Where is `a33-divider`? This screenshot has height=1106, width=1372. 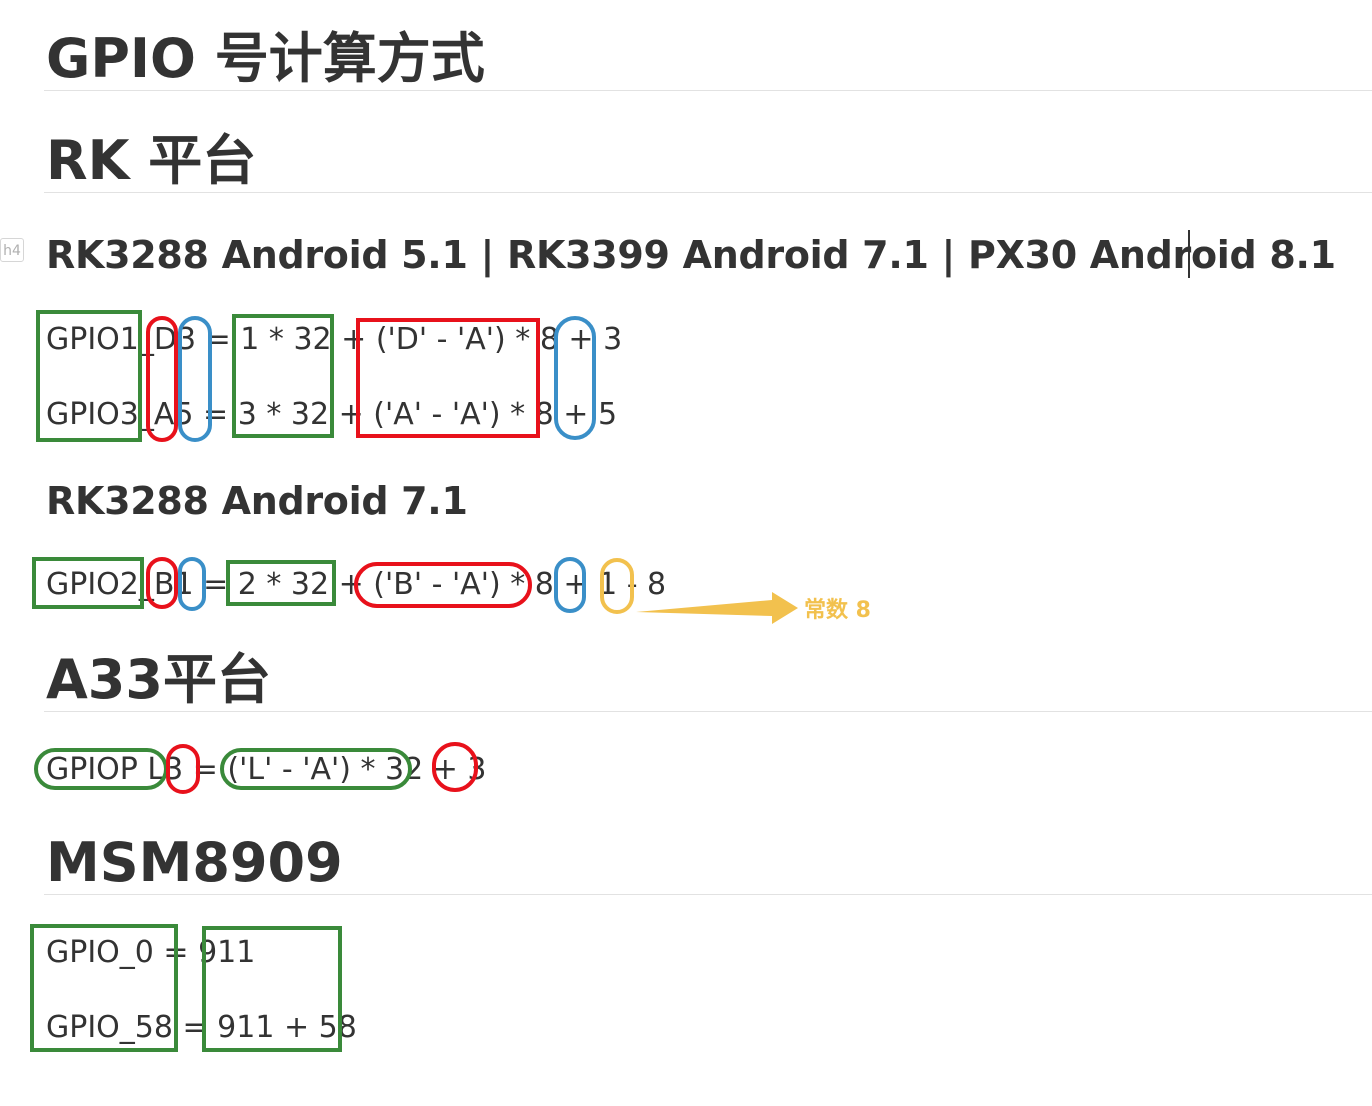 a33-divider is located at coordinates (708, 711).